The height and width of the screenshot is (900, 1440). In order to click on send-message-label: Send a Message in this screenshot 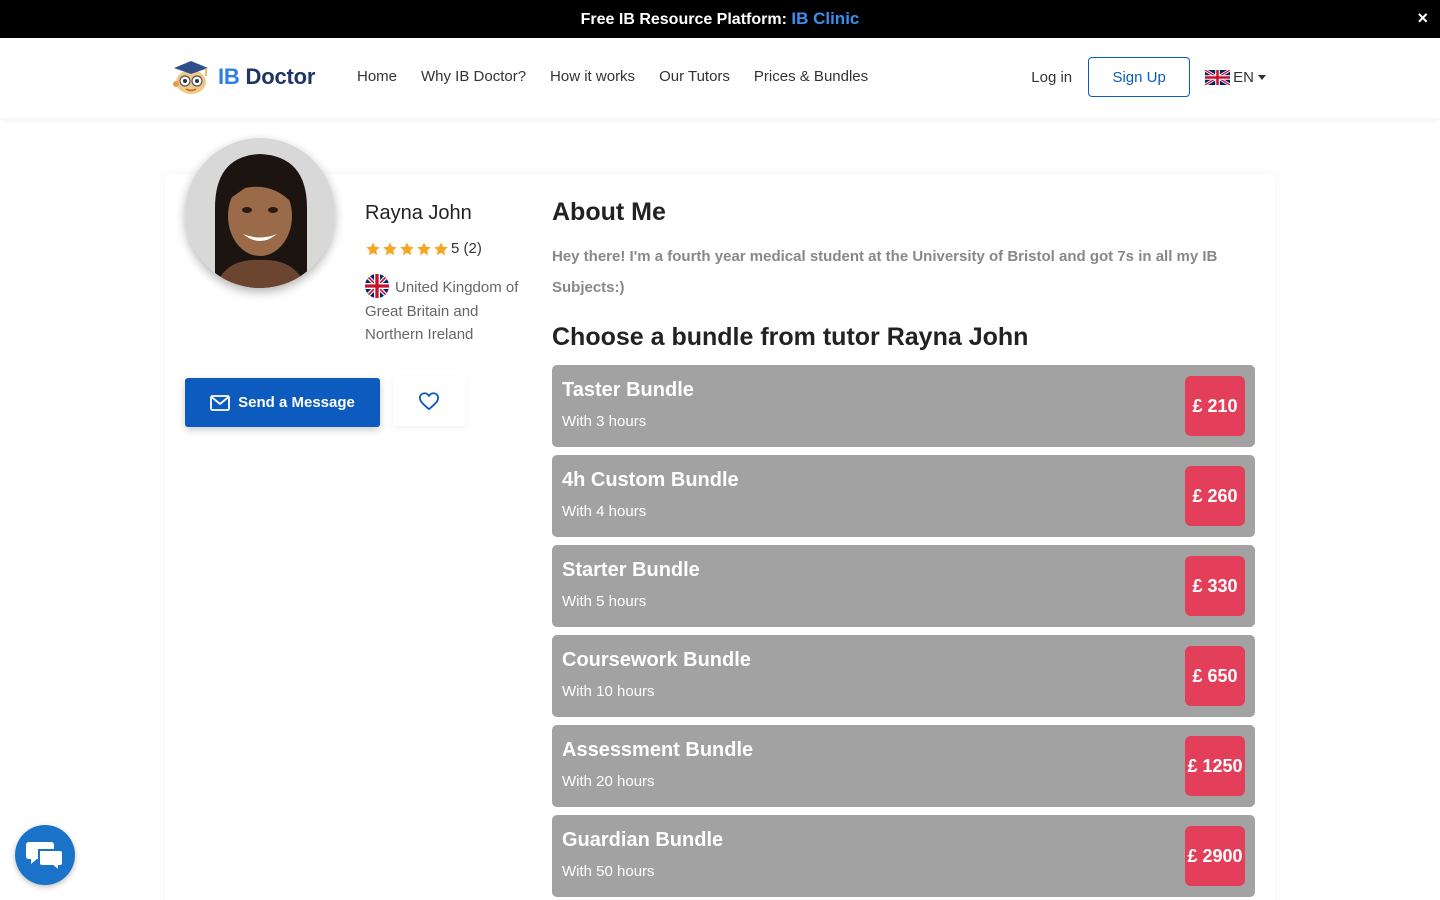, I will do `click(296, 402)`.